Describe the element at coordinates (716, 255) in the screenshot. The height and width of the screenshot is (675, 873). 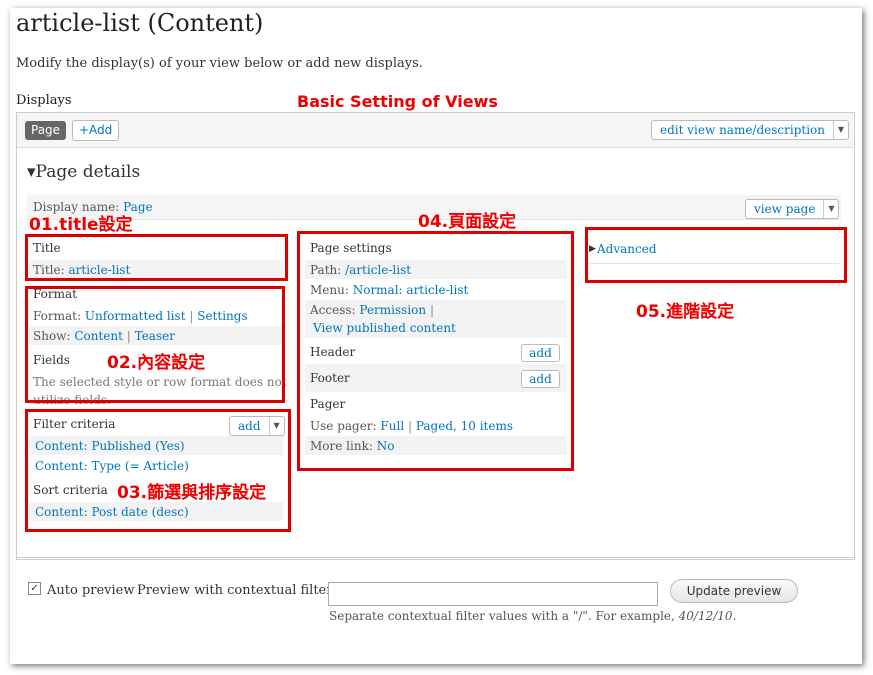
I see `annotation-box-advanced` at that location.